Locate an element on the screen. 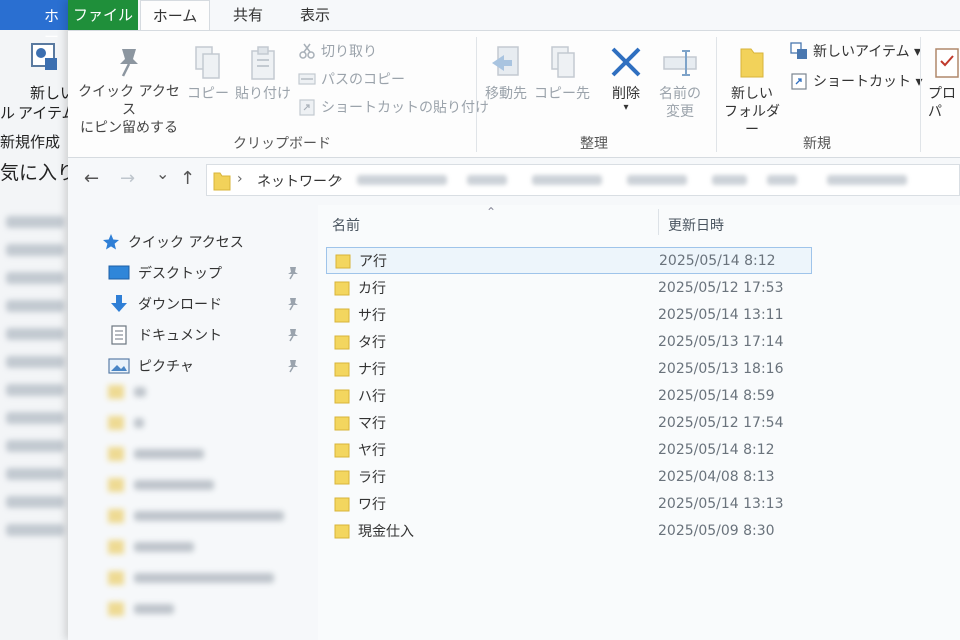  new-item-label: 新しいアイテム ▾ is located at coordinates (867, 52).